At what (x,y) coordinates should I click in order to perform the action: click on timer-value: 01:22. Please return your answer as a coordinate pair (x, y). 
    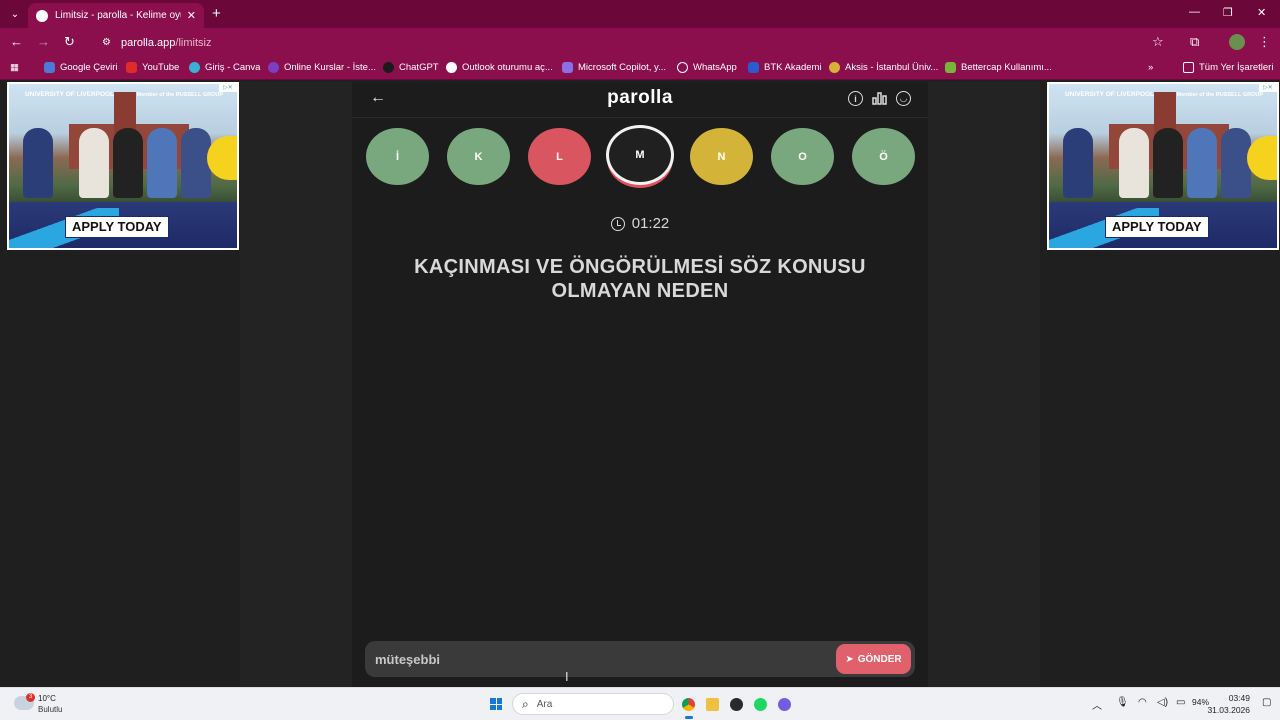
    Looking at the image, I should click on (650, 223).